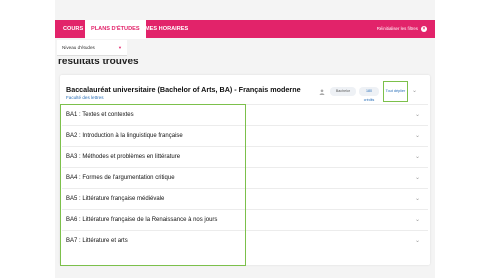  Describe the element at coordinates (343, 91) in the screenshot. I see `level-badge: Bachelor` at that location.